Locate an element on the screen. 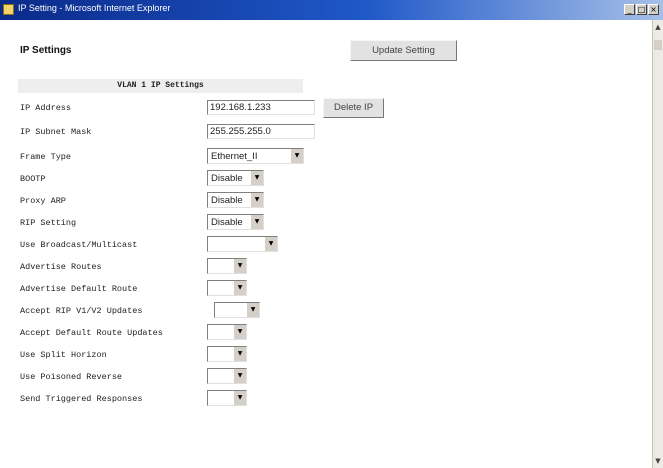  advertise-default-route-label: Advertise Default Route is located at coordinates (79, 289).